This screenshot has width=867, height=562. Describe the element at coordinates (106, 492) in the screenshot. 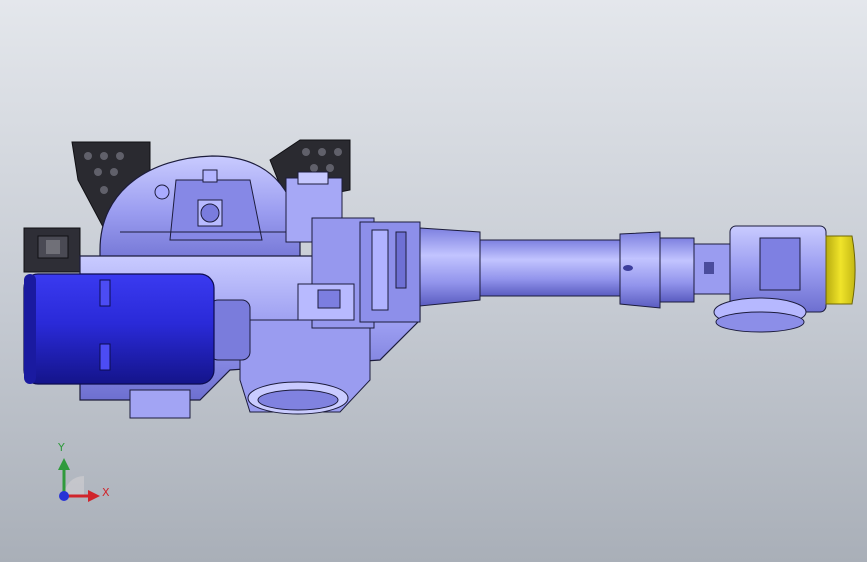

I see `x-axis-label: X` at that location.